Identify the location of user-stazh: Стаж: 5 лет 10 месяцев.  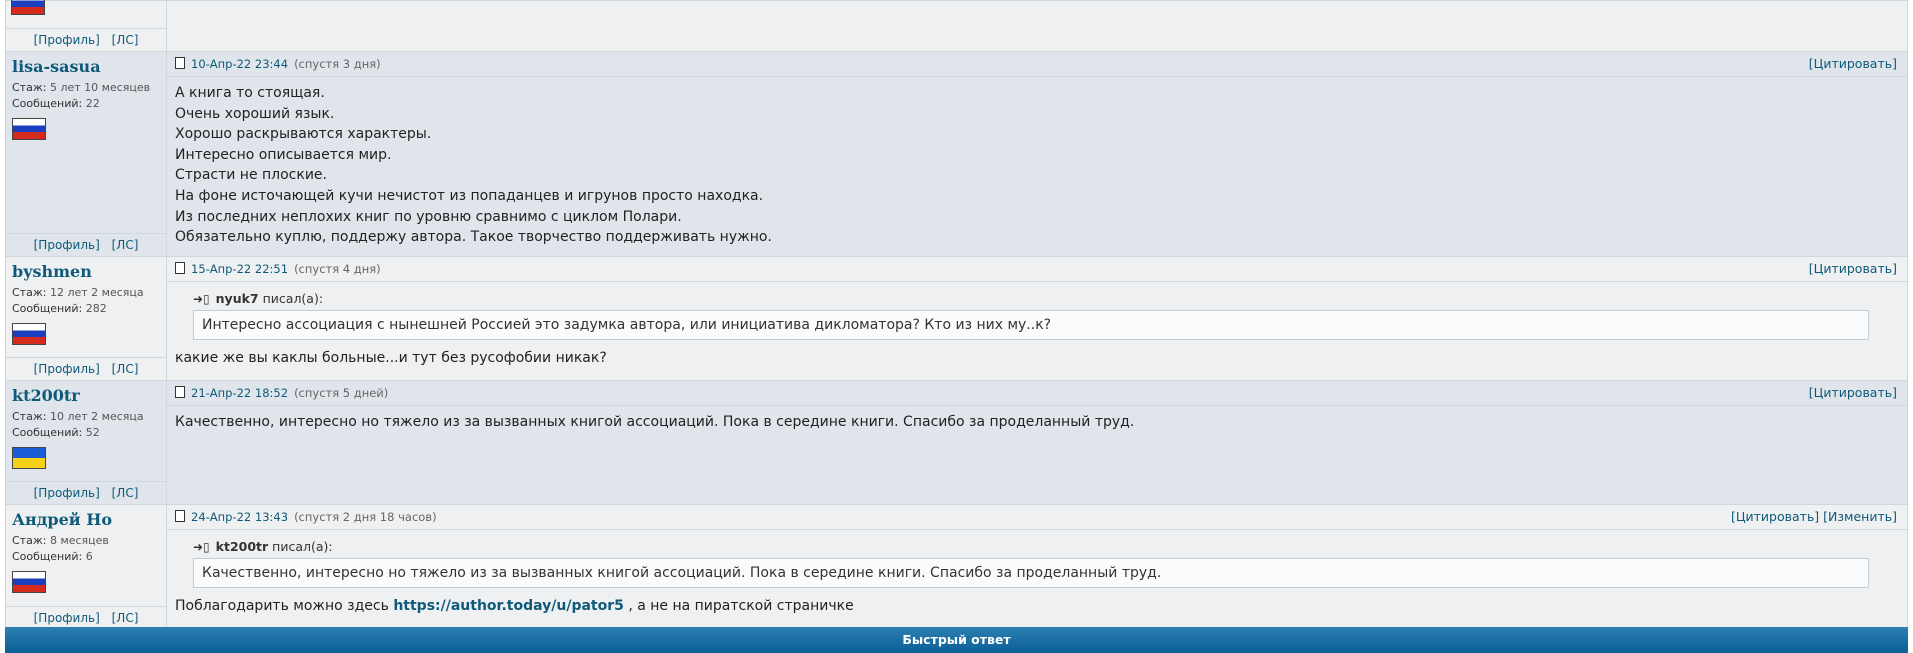
(86, 88).